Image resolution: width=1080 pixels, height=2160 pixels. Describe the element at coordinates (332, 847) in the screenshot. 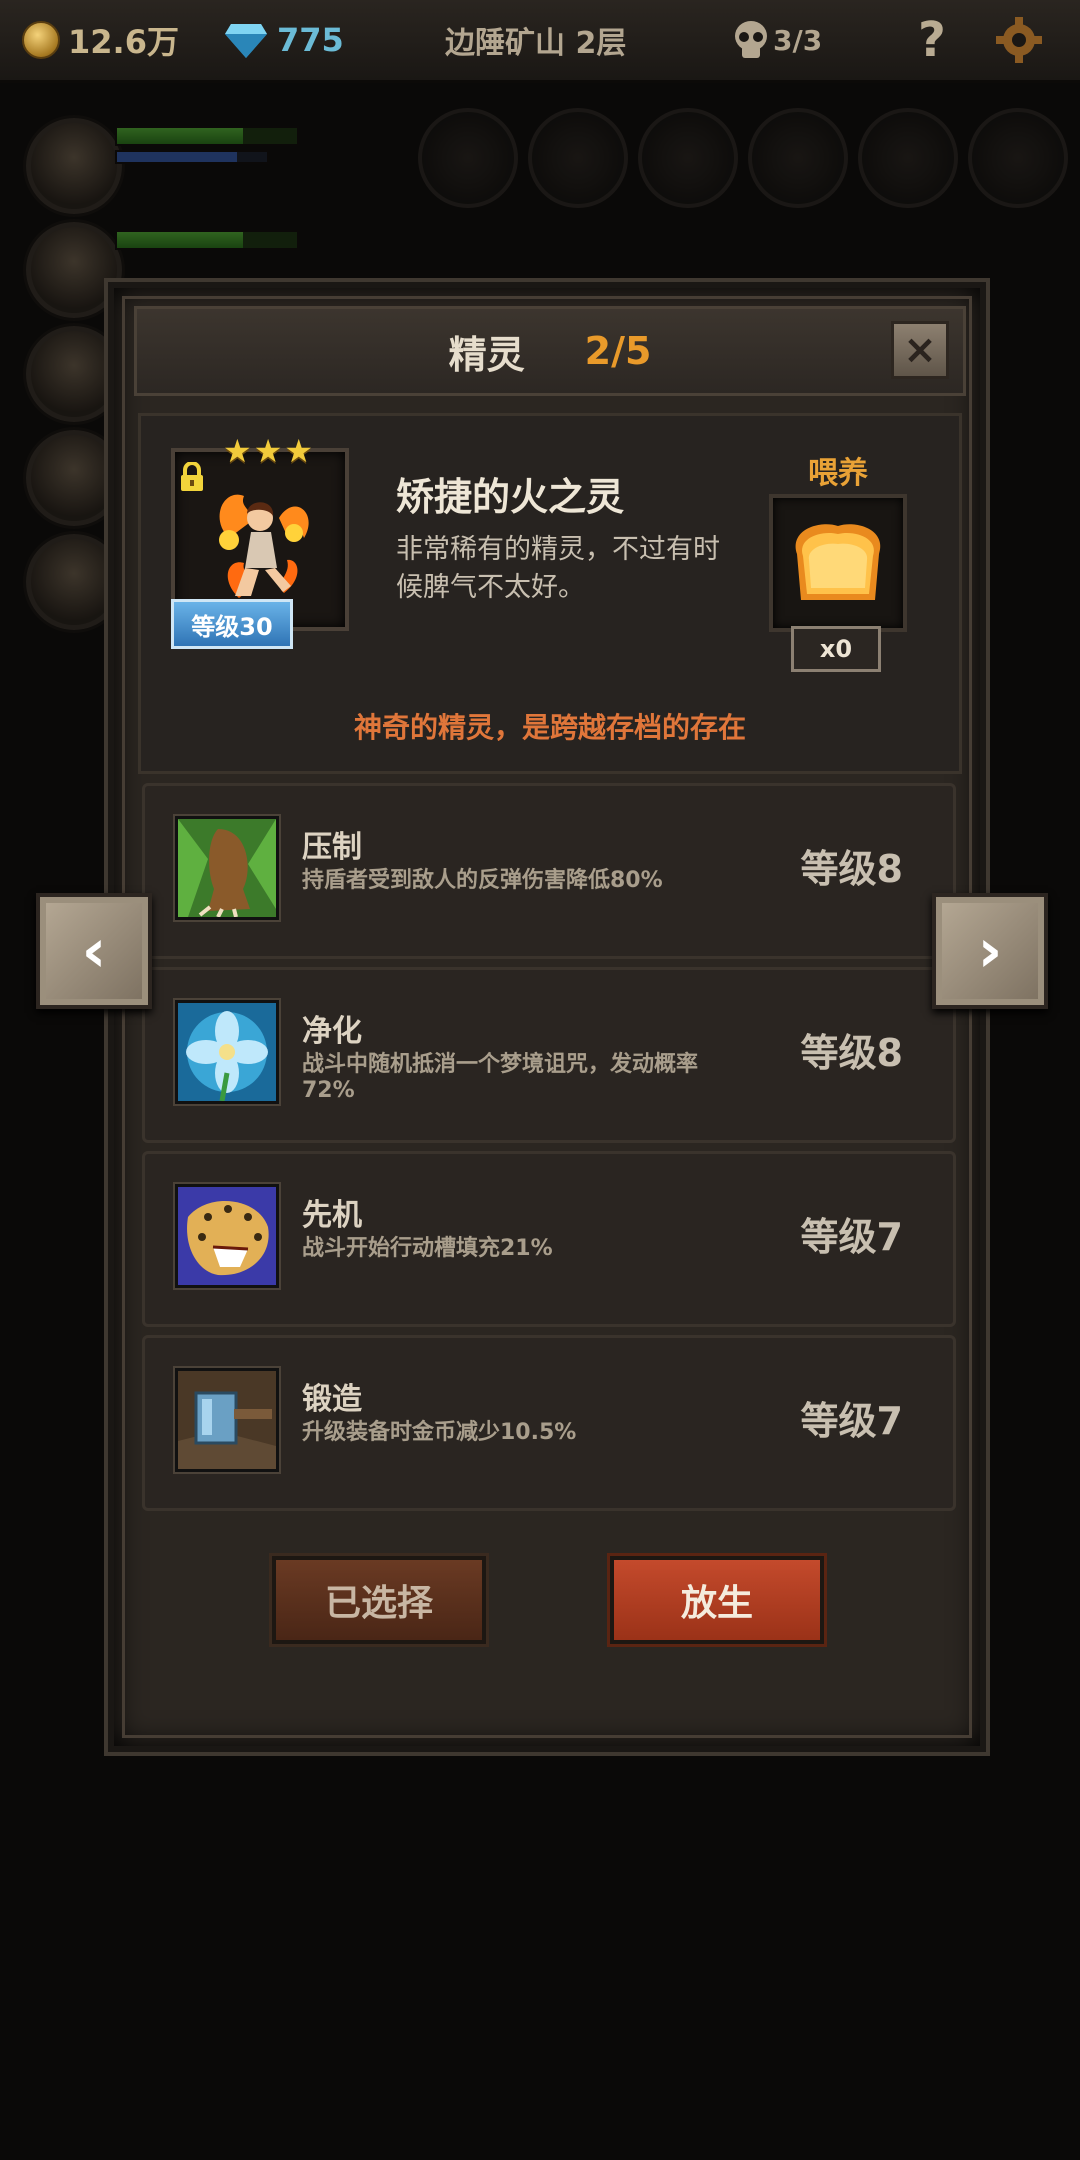

I see `skill-name: 压制` at that location.